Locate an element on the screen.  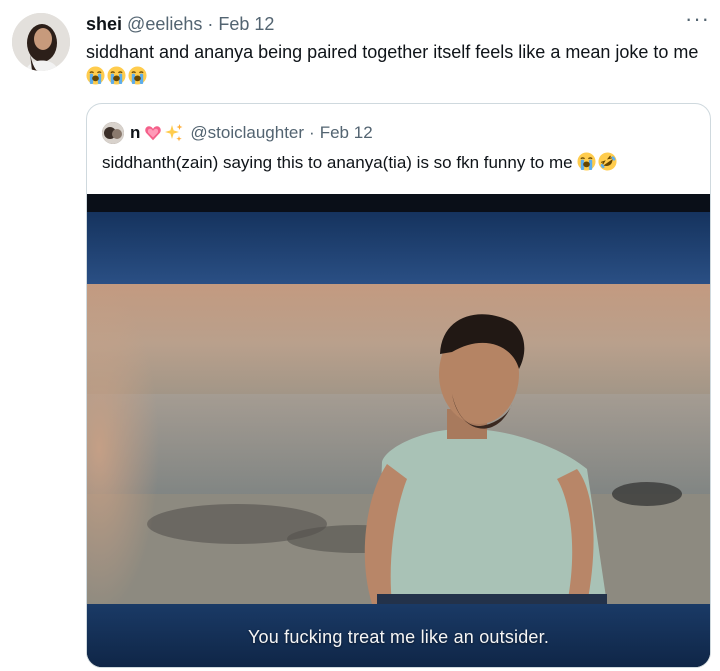
quoted-author-display-name: n is located at coordinates (135, 132).